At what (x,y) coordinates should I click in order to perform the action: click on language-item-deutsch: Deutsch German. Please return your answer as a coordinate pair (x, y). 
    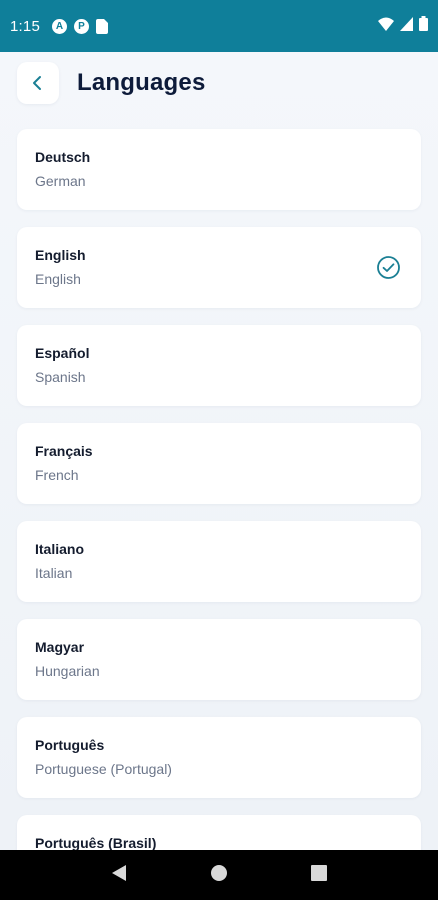
    Looking at the image, I should click on (219, 169).